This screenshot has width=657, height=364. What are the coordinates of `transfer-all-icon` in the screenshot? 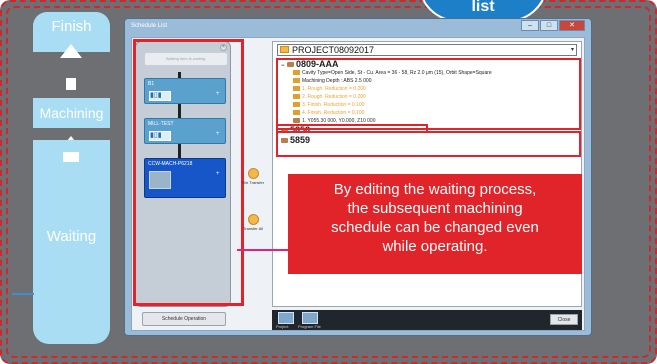 It's located at (253, 219).